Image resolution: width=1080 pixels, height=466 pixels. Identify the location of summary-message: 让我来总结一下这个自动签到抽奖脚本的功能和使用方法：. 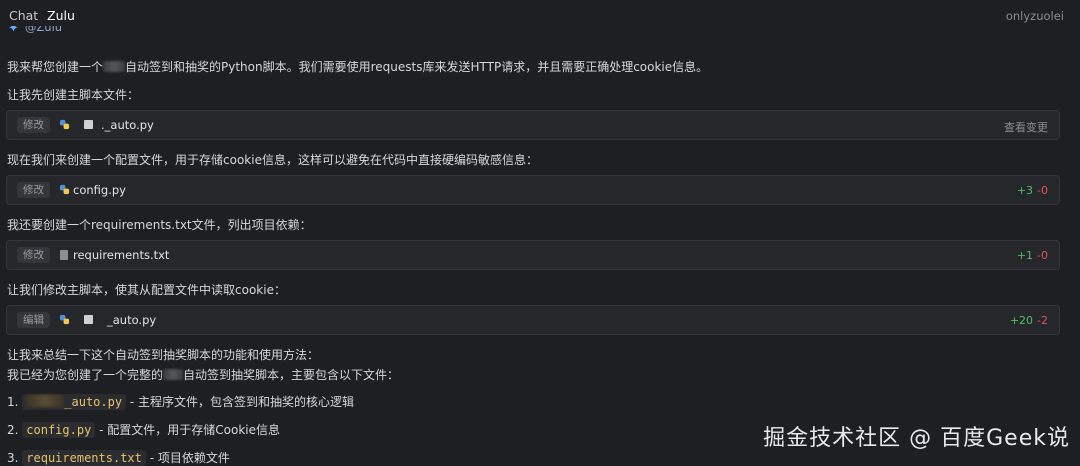
(163, 355).